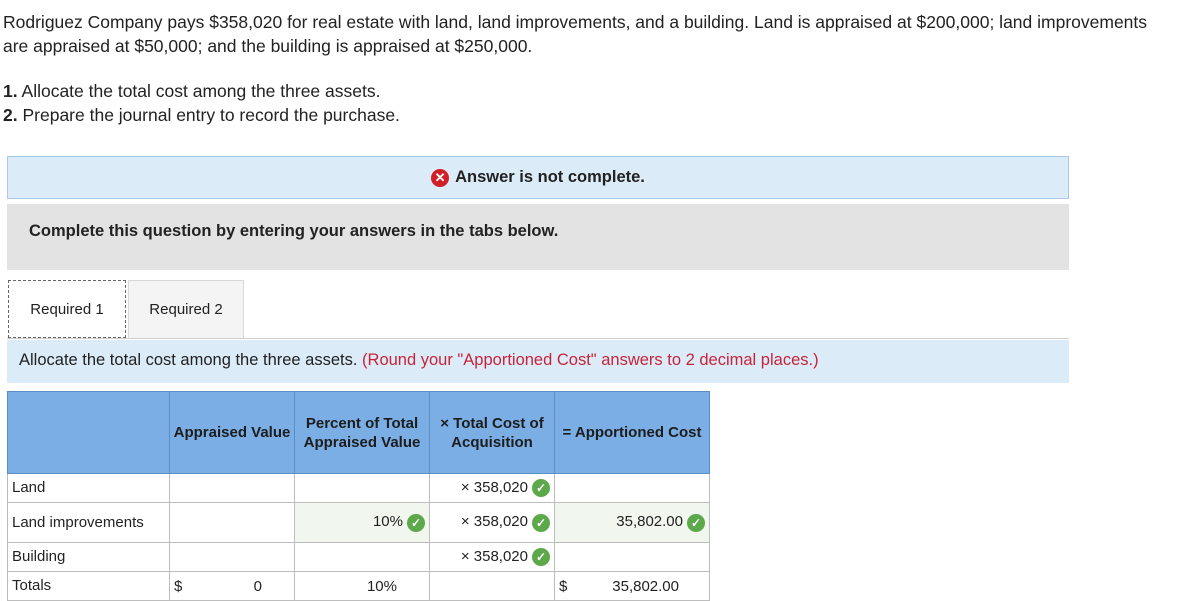 This screenshot has height=601, width=1177. Describe the element at coordinates (232, 432) in the screenshot. I see `header-appraised-value: Appraised Value` at that location.